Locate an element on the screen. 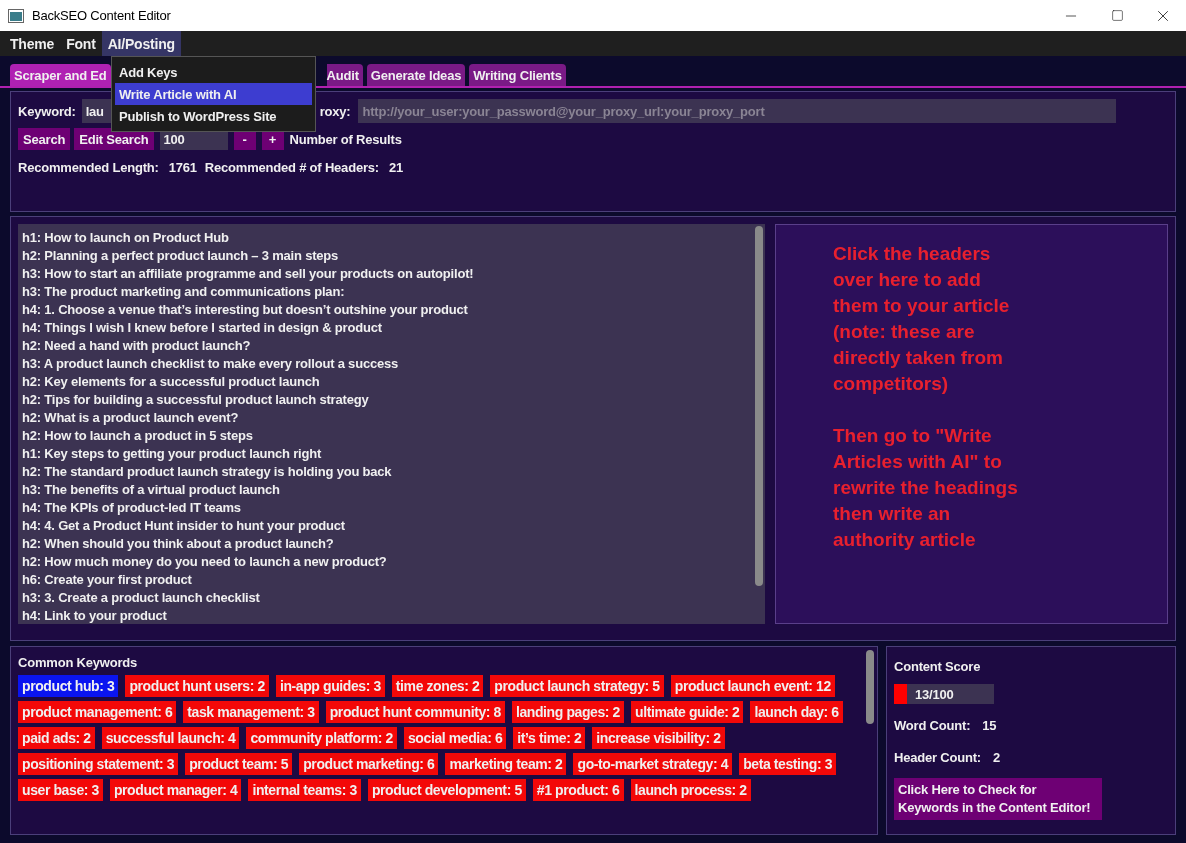 The width and height of the screenshot is (1186, 843). header-count-value: 2 is located at coordinates (996, 757).